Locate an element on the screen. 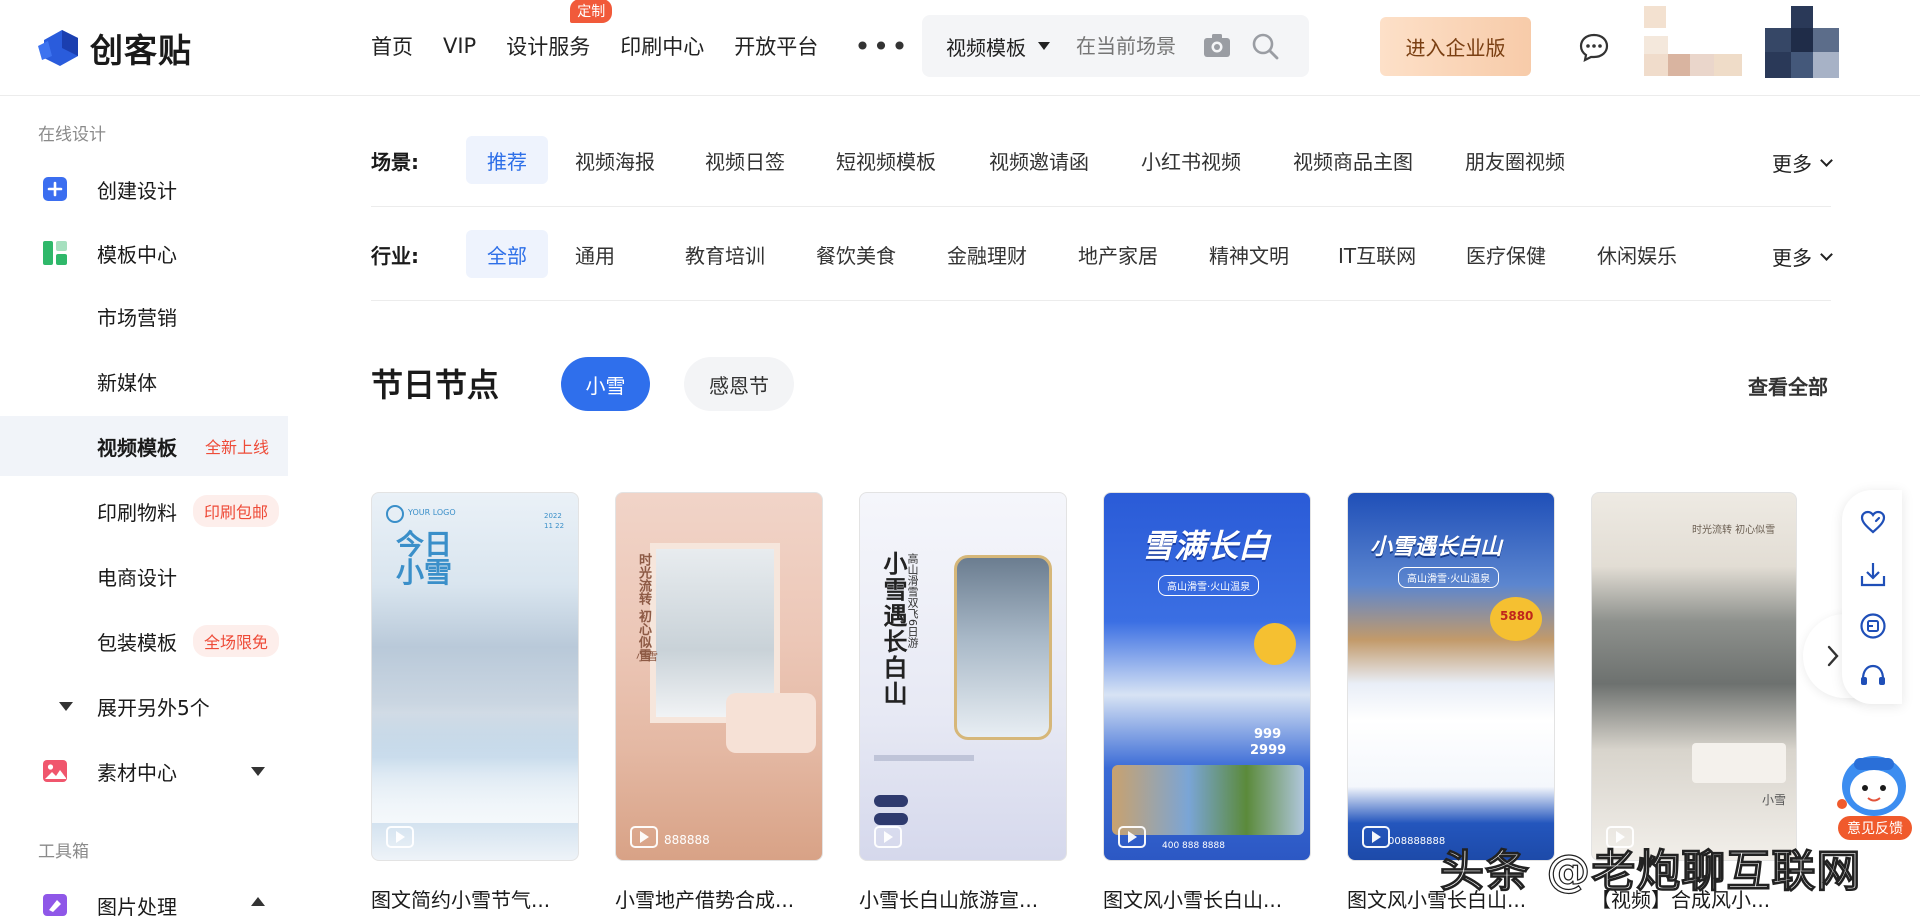 The height and width of the screenshot is (917, 1920). hot-spring-image is located at coordinates (1208, 800).